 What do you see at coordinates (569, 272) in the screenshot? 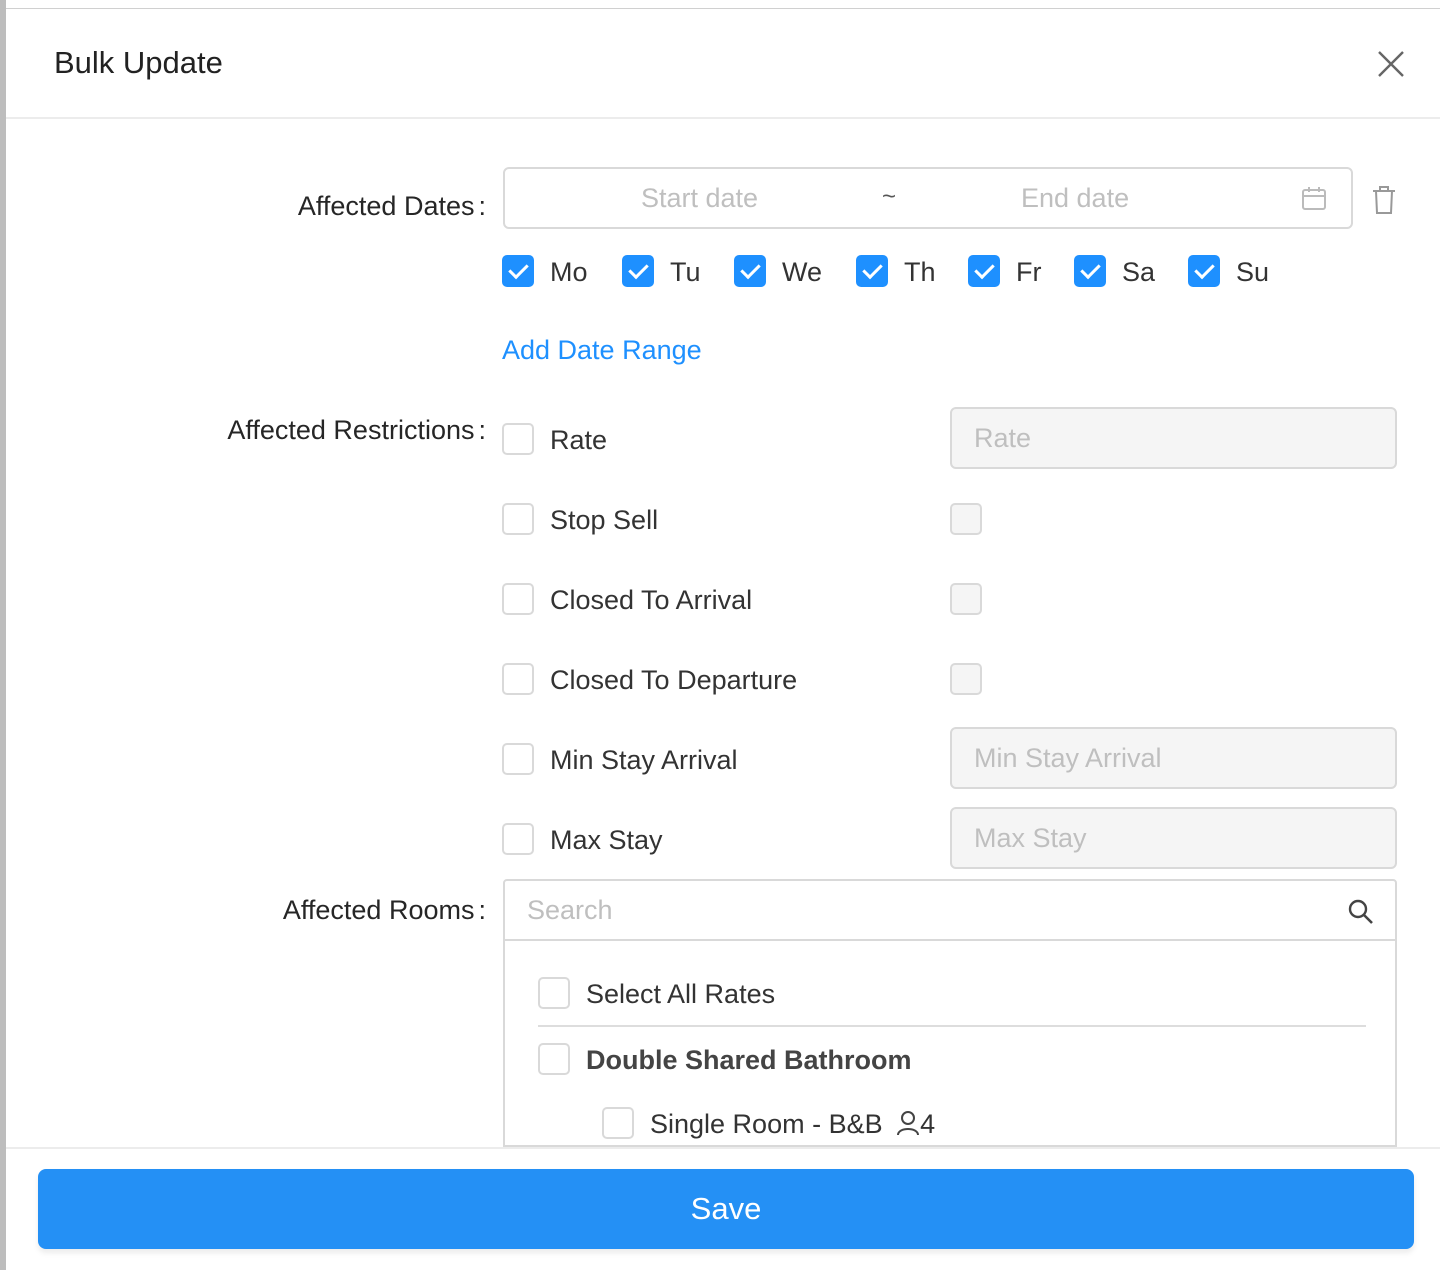
I see `day-label: Mo` at bounding box center [569, 272].